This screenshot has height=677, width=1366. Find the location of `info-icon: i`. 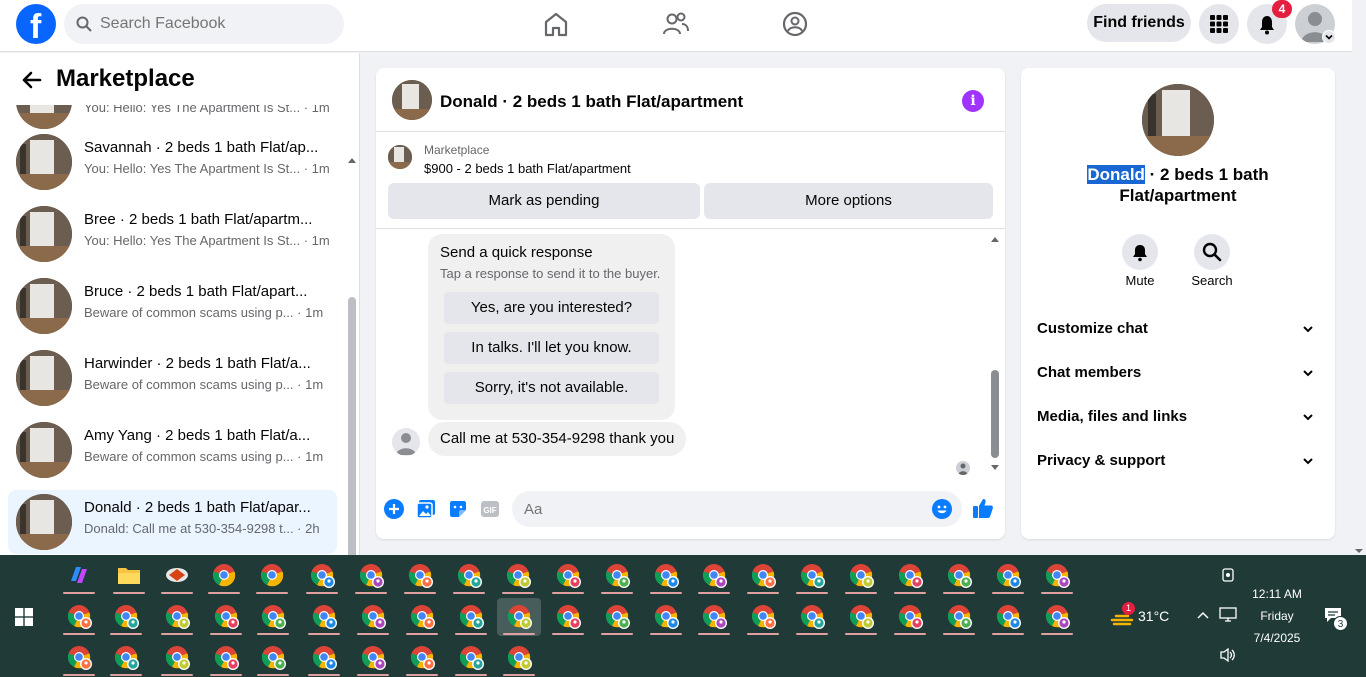

info-icon: i is located at coordinates (973, 101).